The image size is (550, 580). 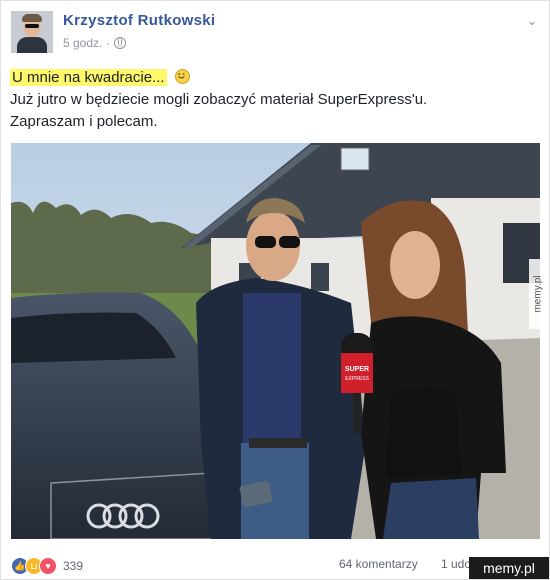 I want to click on smiley-icon, so click(x=182, y=76).